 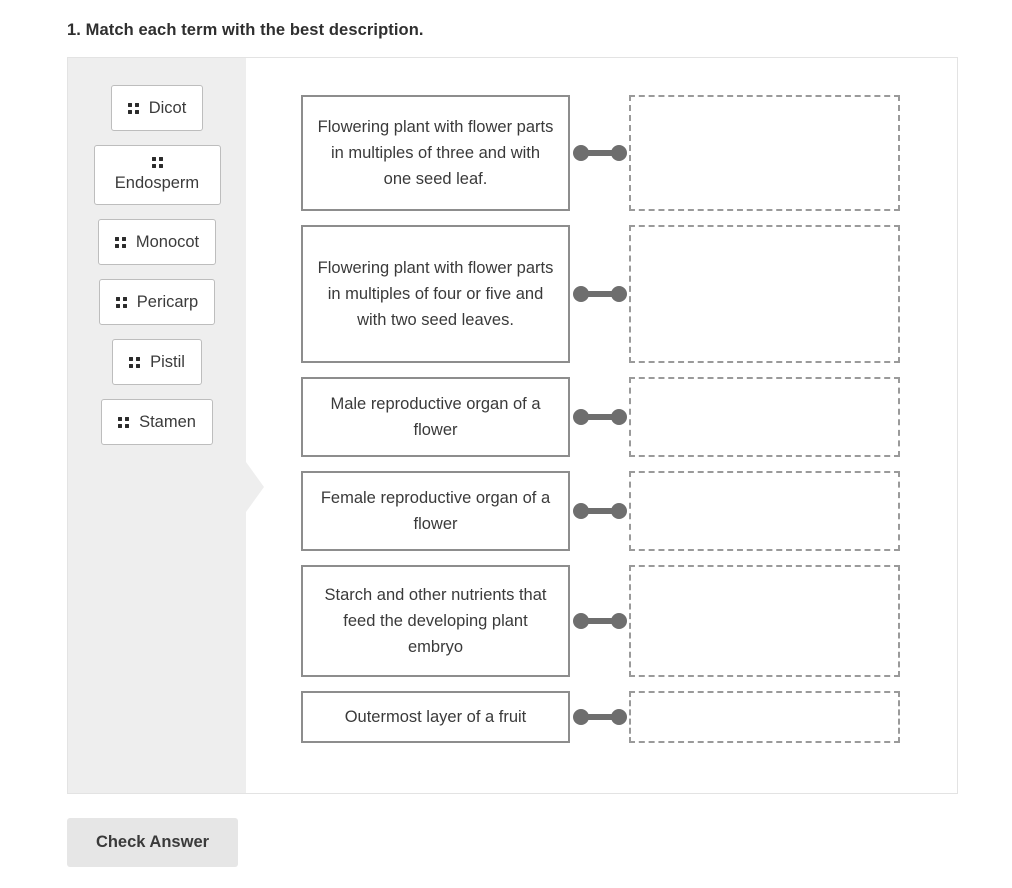 What do you see at coordinates (157, 183) in the screenshot?
I see `term-chip-label: Endosperm` at bounding box center [157, 183].